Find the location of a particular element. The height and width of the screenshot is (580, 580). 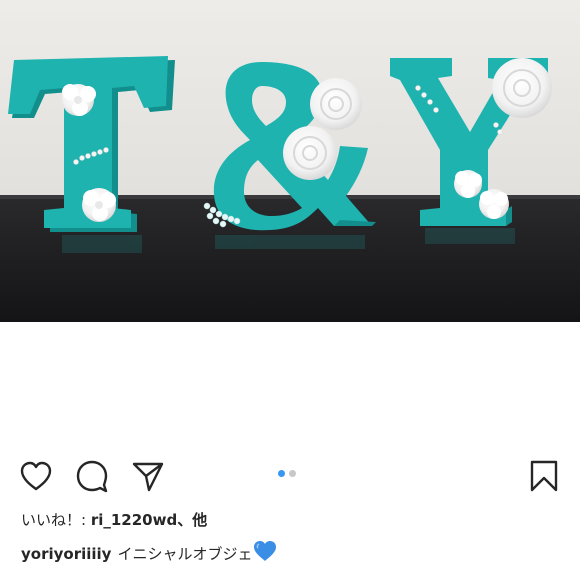

save-button is located at coordinates (544, 476).